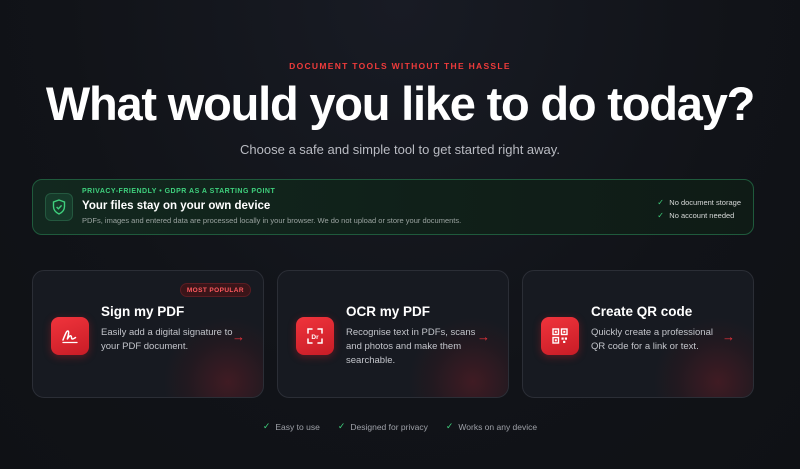 Image resolution: width=800 pixels, height=469 pixels. I want to click on privacy-check-item: ✓ No account needed, so click(699, 215).